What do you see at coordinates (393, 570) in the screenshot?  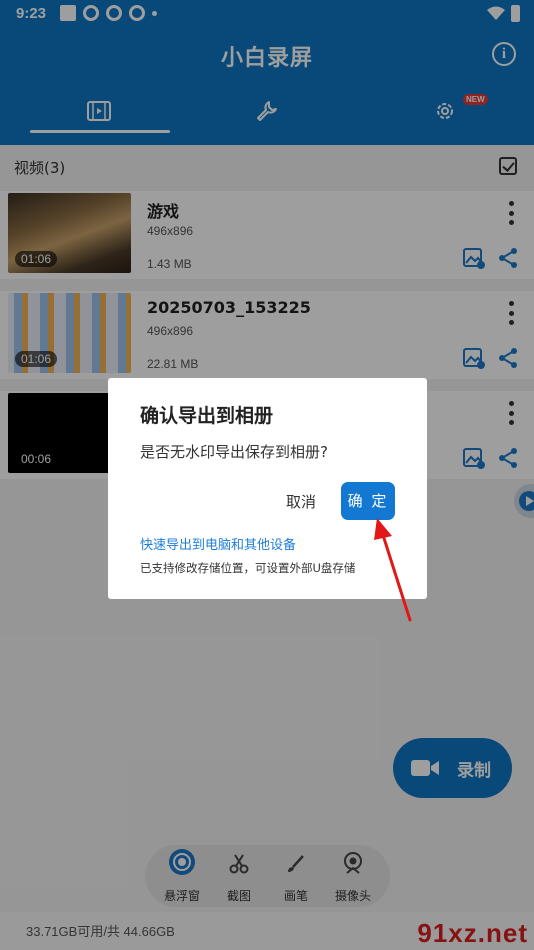 I see `annotation-arrow-icon` at bounding box center [393, 570].